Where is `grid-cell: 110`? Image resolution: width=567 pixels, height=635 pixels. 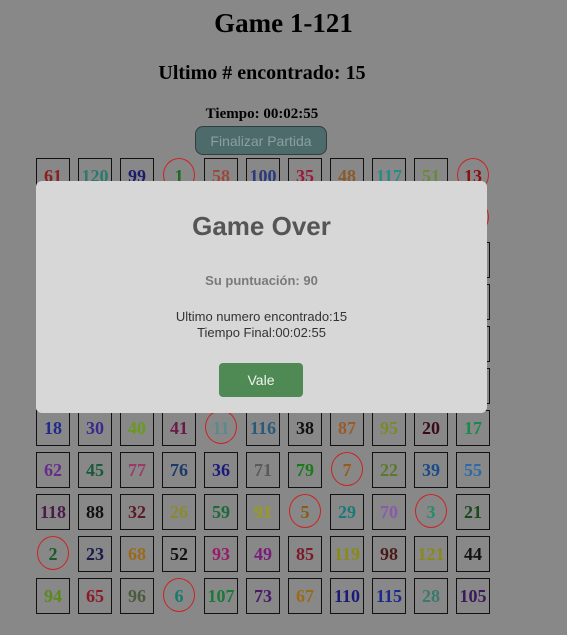 grid-cell: 110 is located at coordinates (347, 596).